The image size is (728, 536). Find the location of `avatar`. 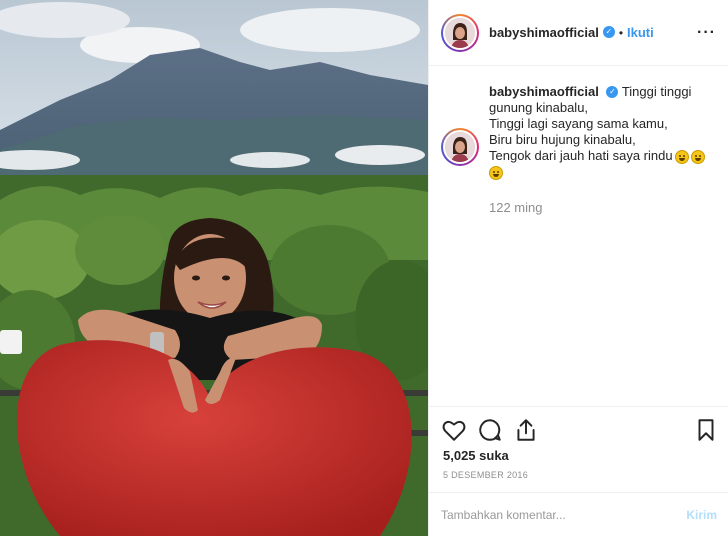

avatar is located at coordinates (460, 32).